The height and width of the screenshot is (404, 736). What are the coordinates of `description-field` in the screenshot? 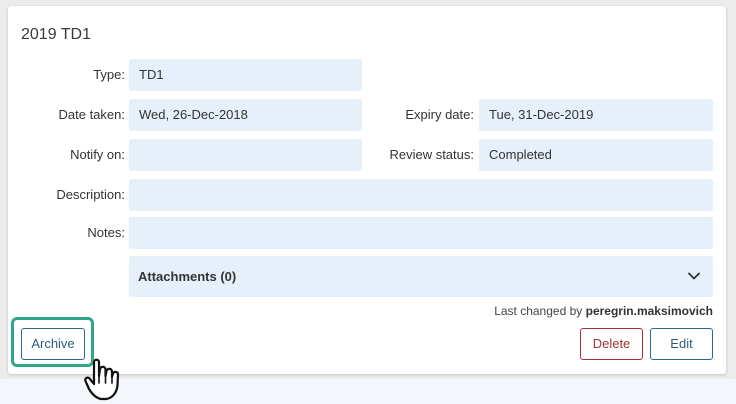 It's located at (421, 195).